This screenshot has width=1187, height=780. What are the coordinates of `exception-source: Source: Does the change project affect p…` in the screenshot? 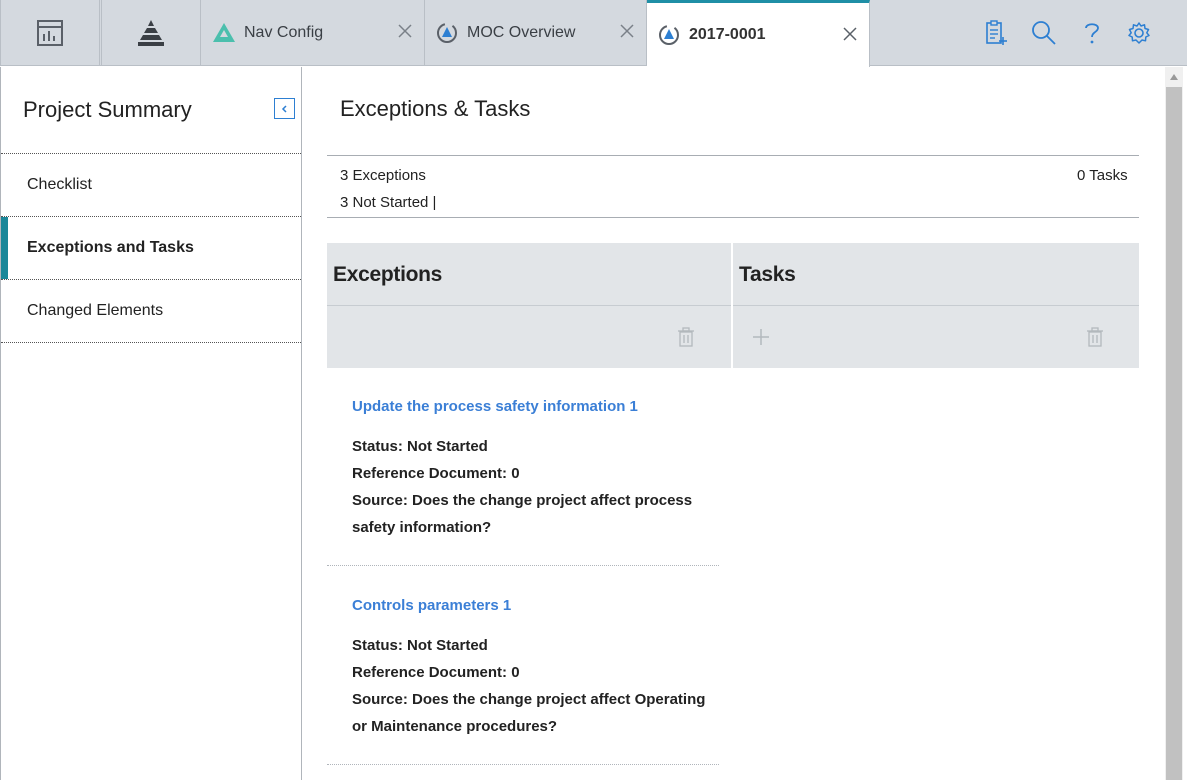 It's located at (522, 500).